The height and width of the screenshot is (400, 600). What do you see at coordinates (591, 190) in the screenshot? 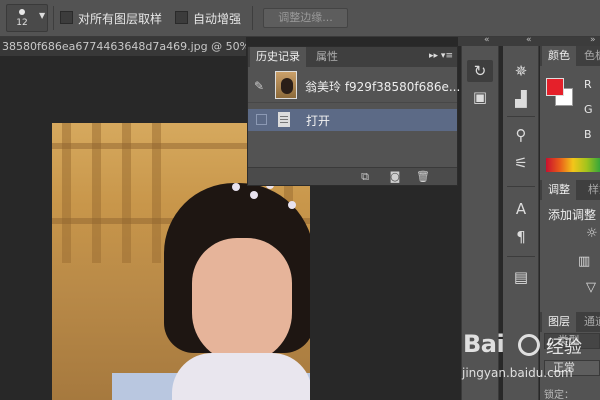
I see `tab-styles: 样式` at bounding box center [591, 190].